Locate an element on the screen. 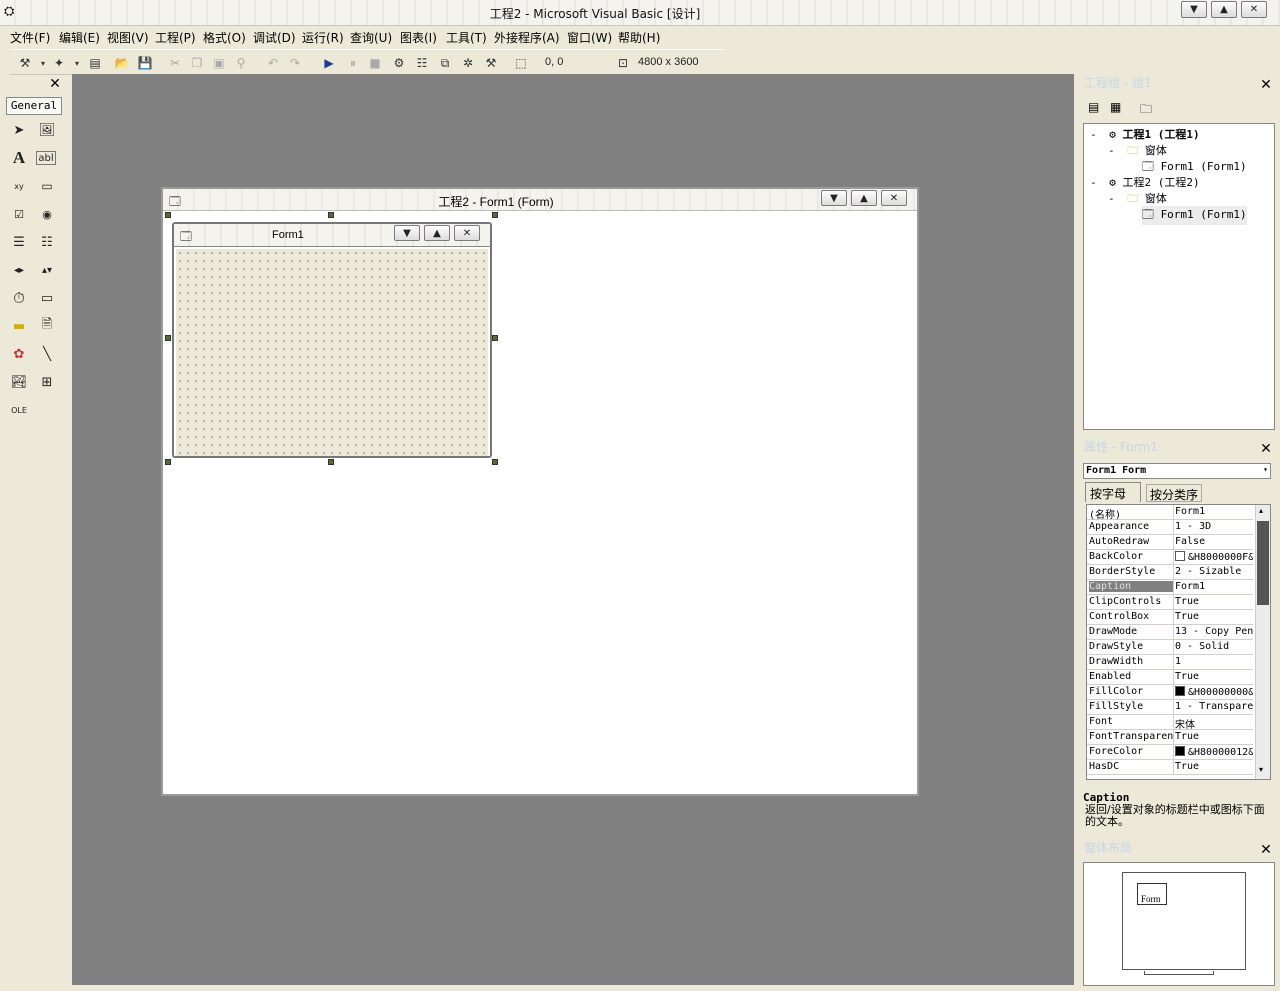 The height and width of the screenshot is (991, 1280). menu-debug: 调试(D) is located at coordinates (274, 37).